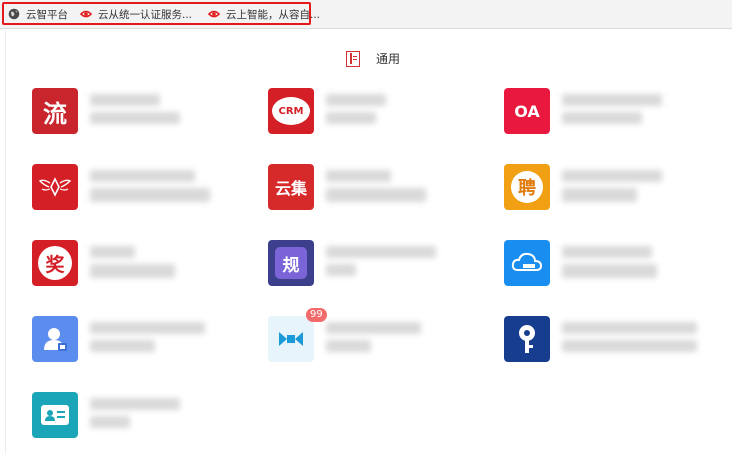 The height and width of the screenshot is (454, 732). Describe the element at coordinates (55, 111) in the screenshot. I see `workflow-app-icon: 流` at that location.